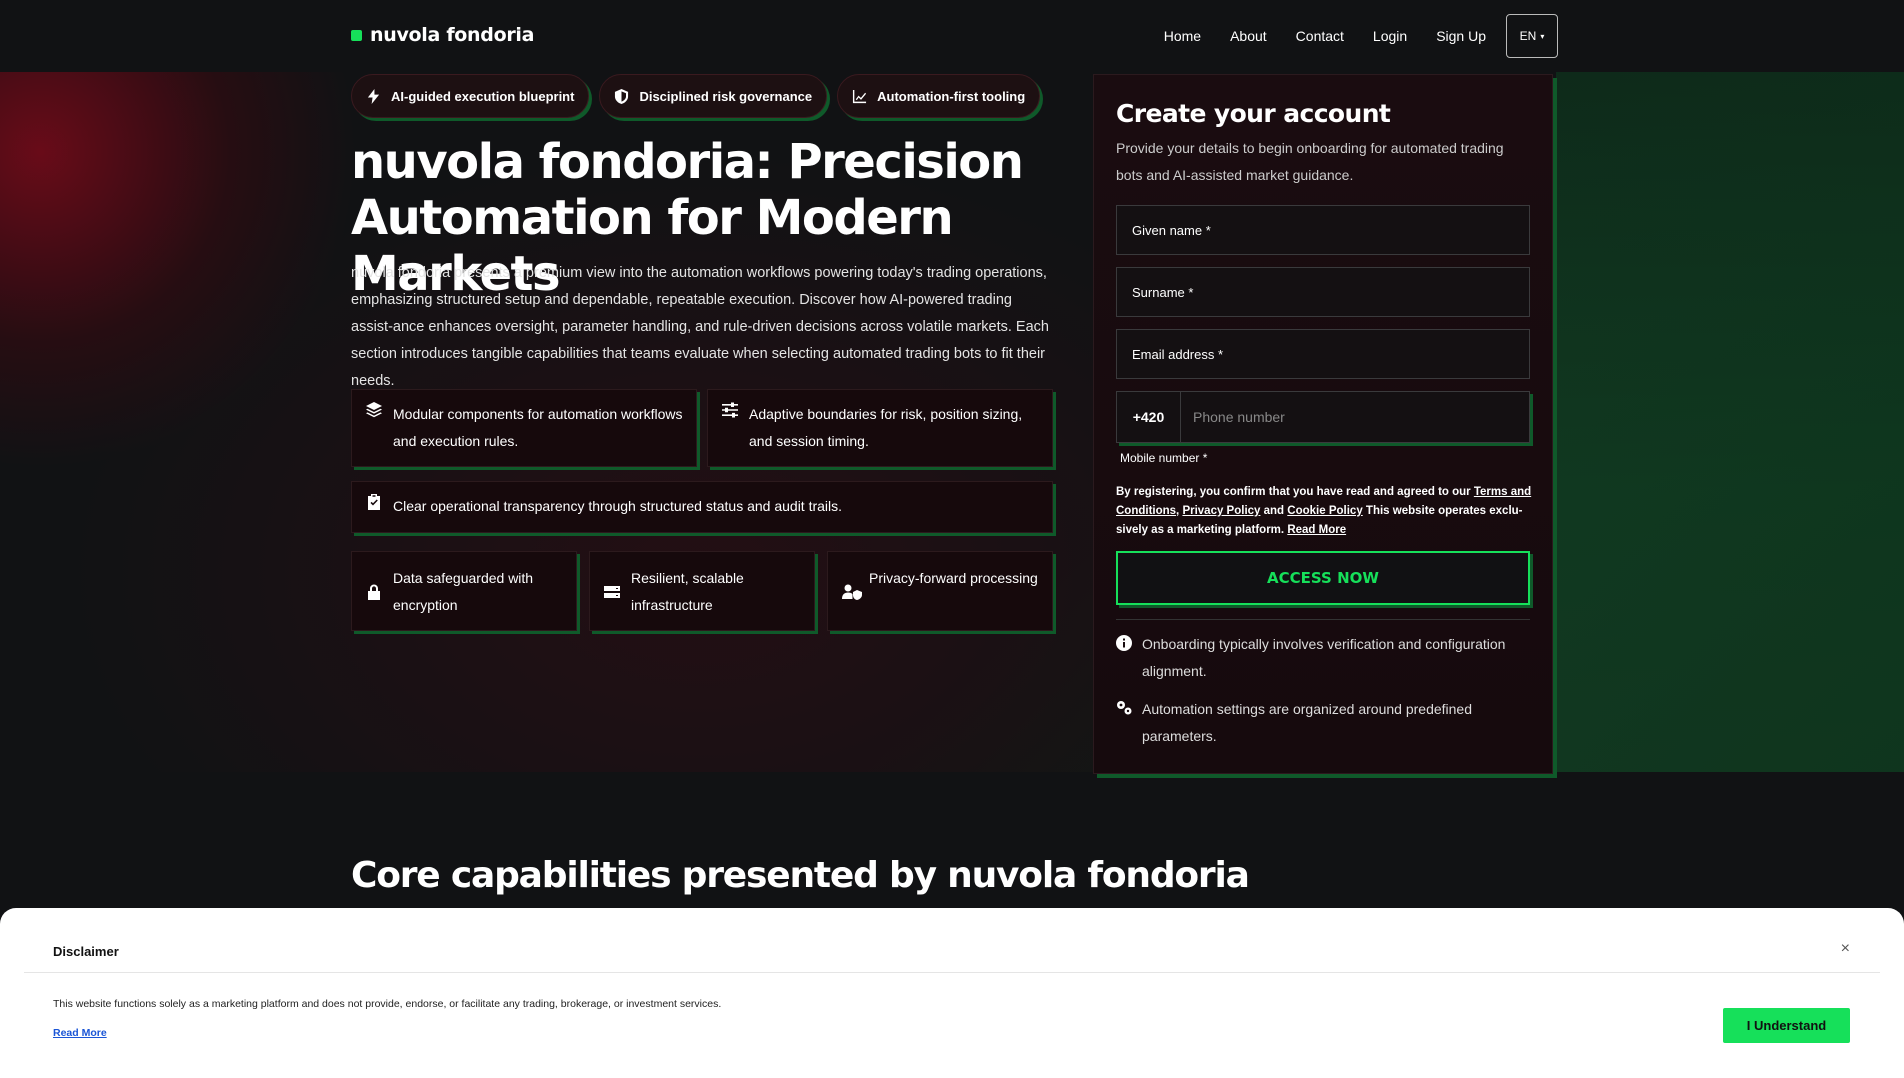 The height and width of the screenshot is (1078, 1904). What do you see at coordinates (1239, 417) in the screenshot?
I see `phone-placeholder: Phone number` at bounding box center [1239, 417].